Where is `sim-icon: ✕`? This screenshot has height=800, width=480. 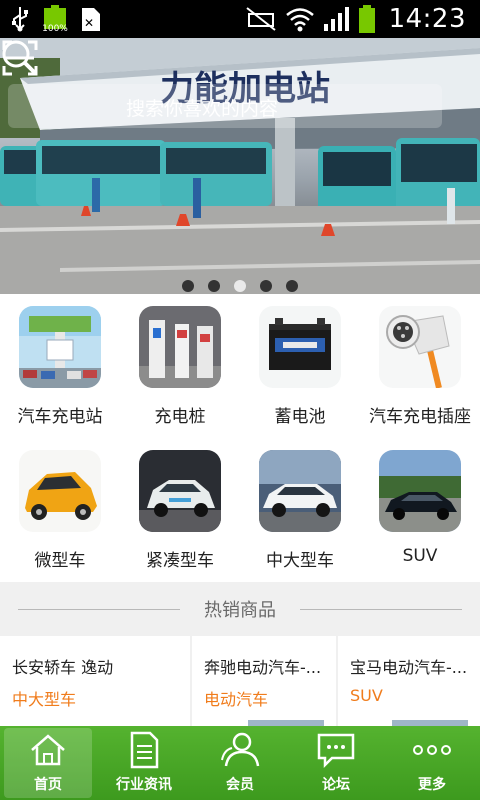 sim-icon: ✕ is located at coordinates (91, 19).